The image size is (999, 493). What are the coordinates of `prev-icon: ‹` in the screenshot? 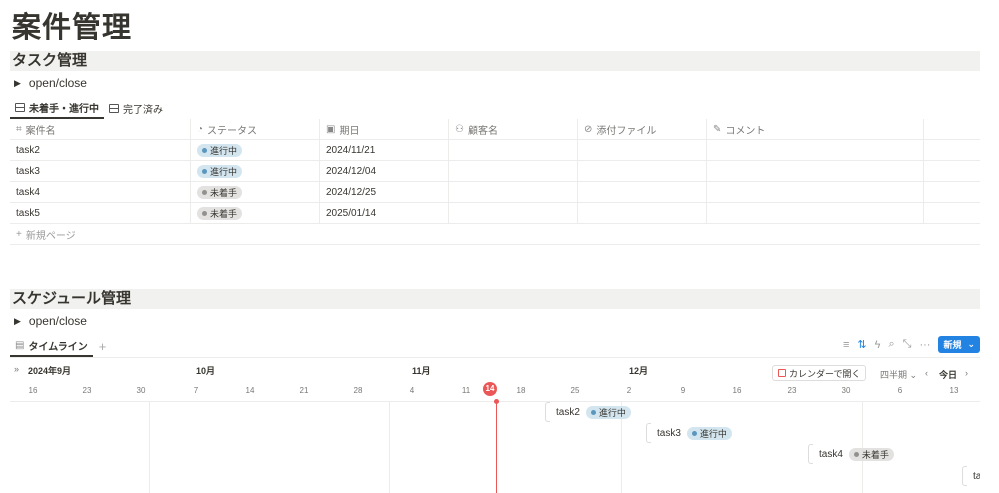 It's located at (926, 373).